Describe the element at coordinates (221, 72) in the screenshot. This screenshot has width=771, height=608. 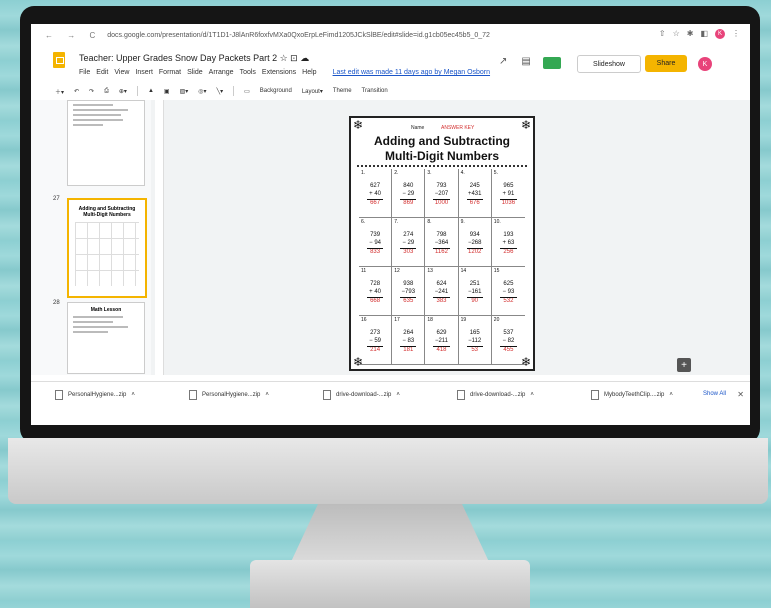
I see `menu-arrange: Arrange` at that location.